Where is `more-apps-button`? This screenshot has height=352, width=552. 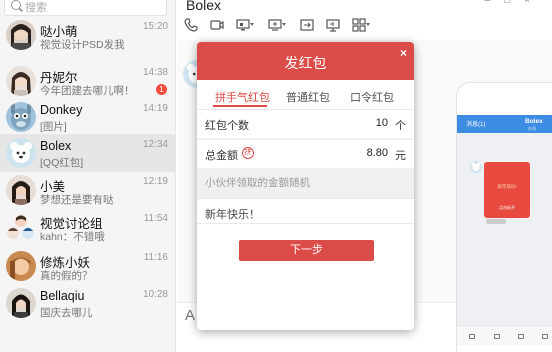 more-apps-button is located at coordinates (363, 25).